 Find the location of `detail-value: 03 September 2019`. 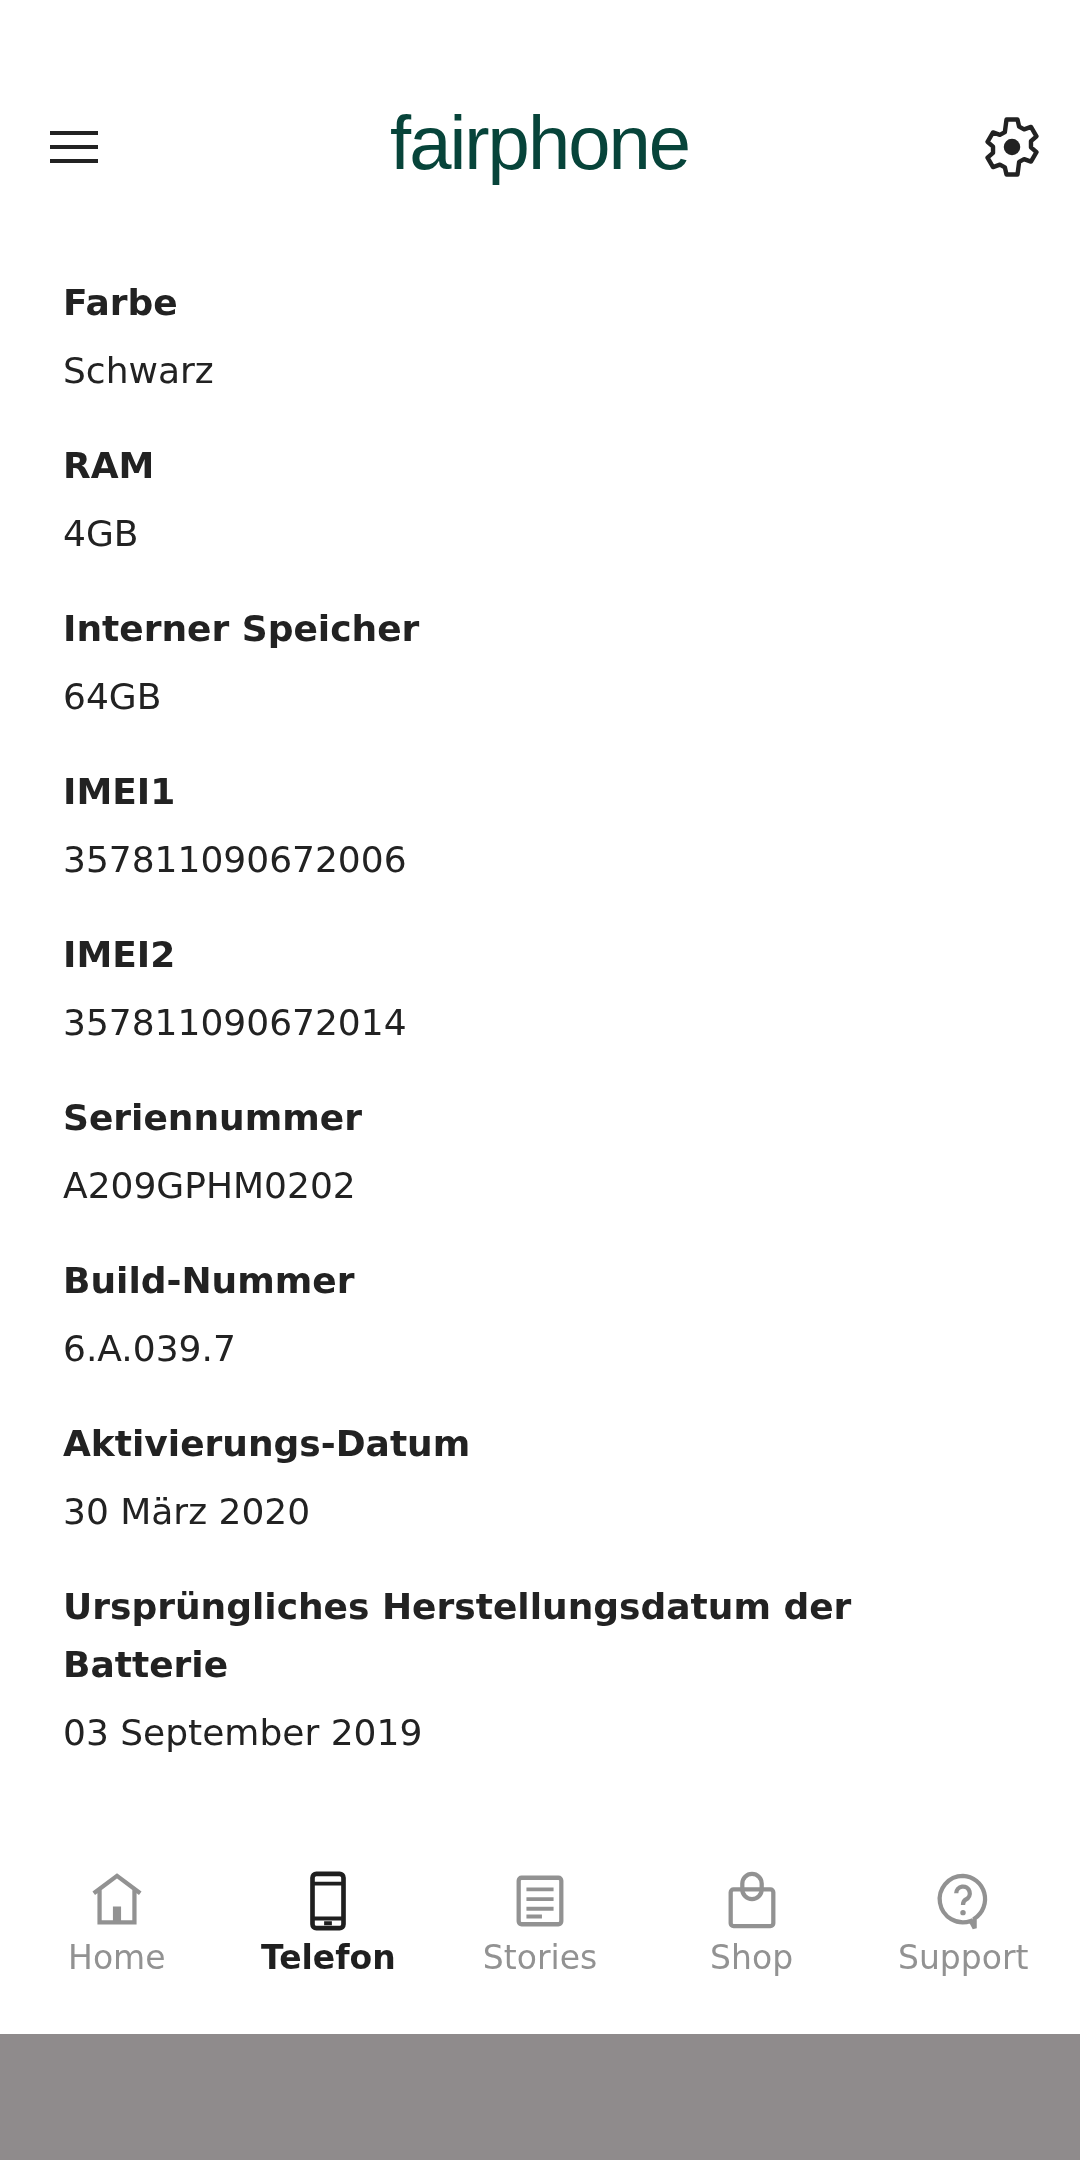

detail-value: 03 September 2019 is located at coordinates (243, 1733).